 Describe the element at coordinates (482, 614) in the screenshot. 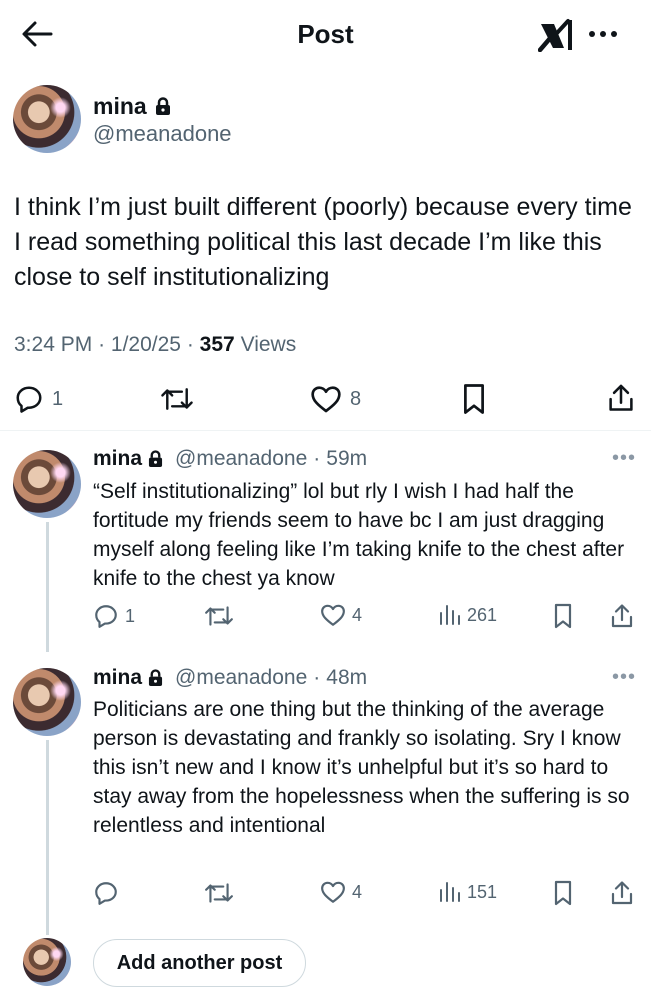

I see `views-count: 261` at that location.